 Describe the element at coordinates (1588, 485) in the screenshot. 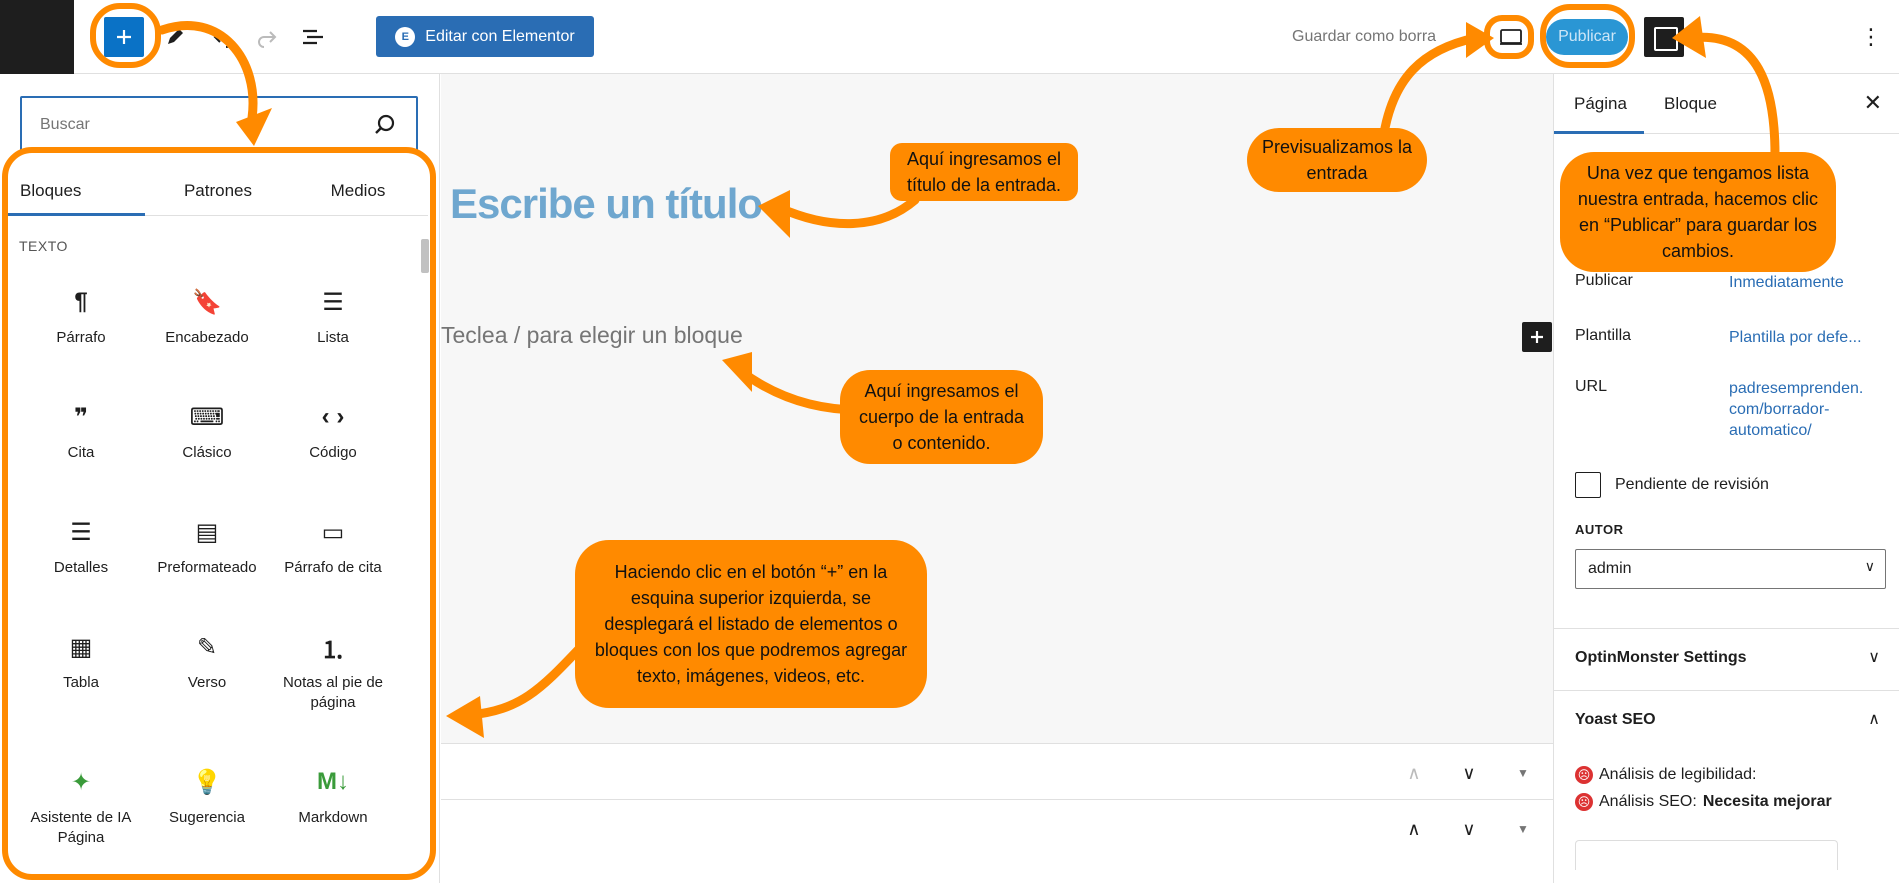

I see `pending-review-checkbox` at that location.